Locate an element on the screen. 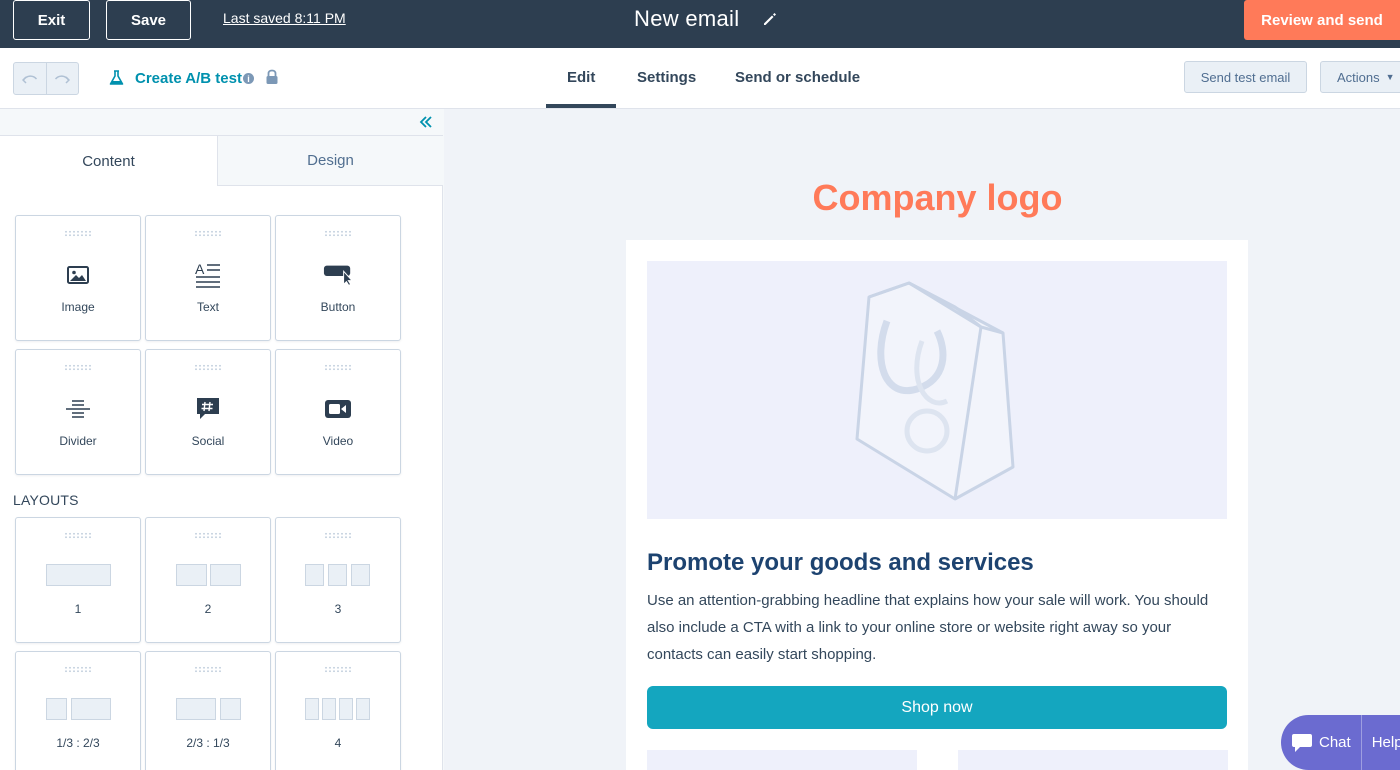  layout-one-third-two-thirds: 1/3 : 2/3 is located at coordinates (78, 710).